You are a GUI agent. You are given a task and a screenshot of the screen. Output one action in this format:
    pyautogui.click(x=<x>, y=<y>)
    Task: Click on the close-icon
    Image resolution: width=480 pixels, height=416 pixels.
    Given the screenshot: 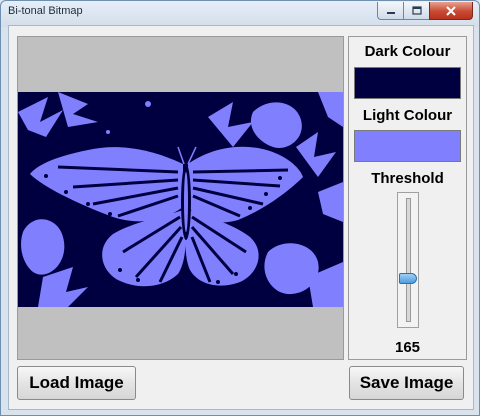 What is the action you would take?
    pyautogui.click(x=451, y=10)
    